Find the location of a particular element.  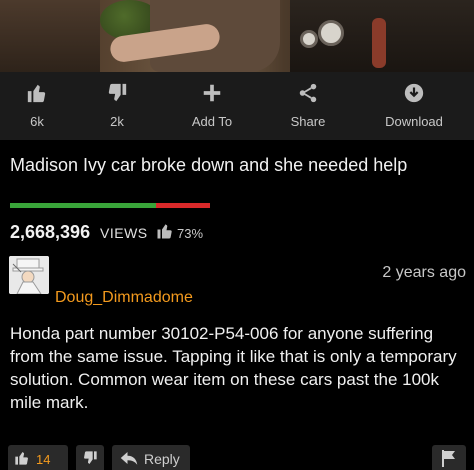

download-icon is located at coordinates (414, 93).